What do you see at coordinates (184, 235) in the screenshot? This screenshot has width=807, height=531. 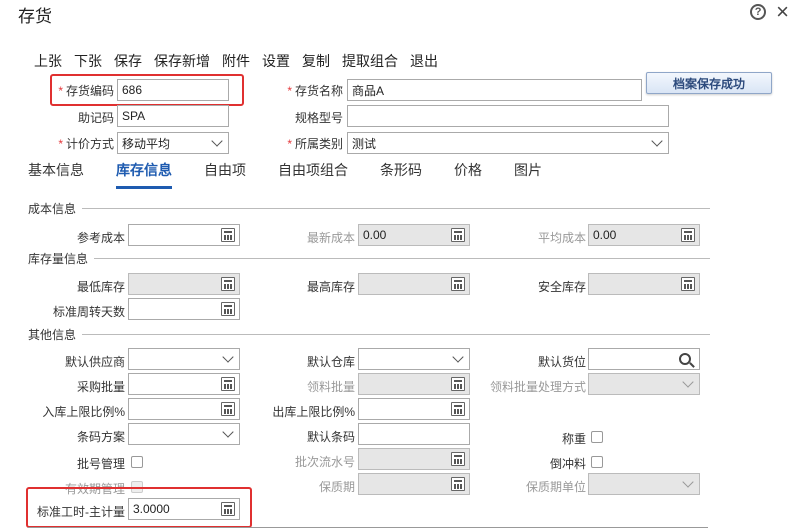 I see `ref-cost-input` at bounding box center [184, 235].